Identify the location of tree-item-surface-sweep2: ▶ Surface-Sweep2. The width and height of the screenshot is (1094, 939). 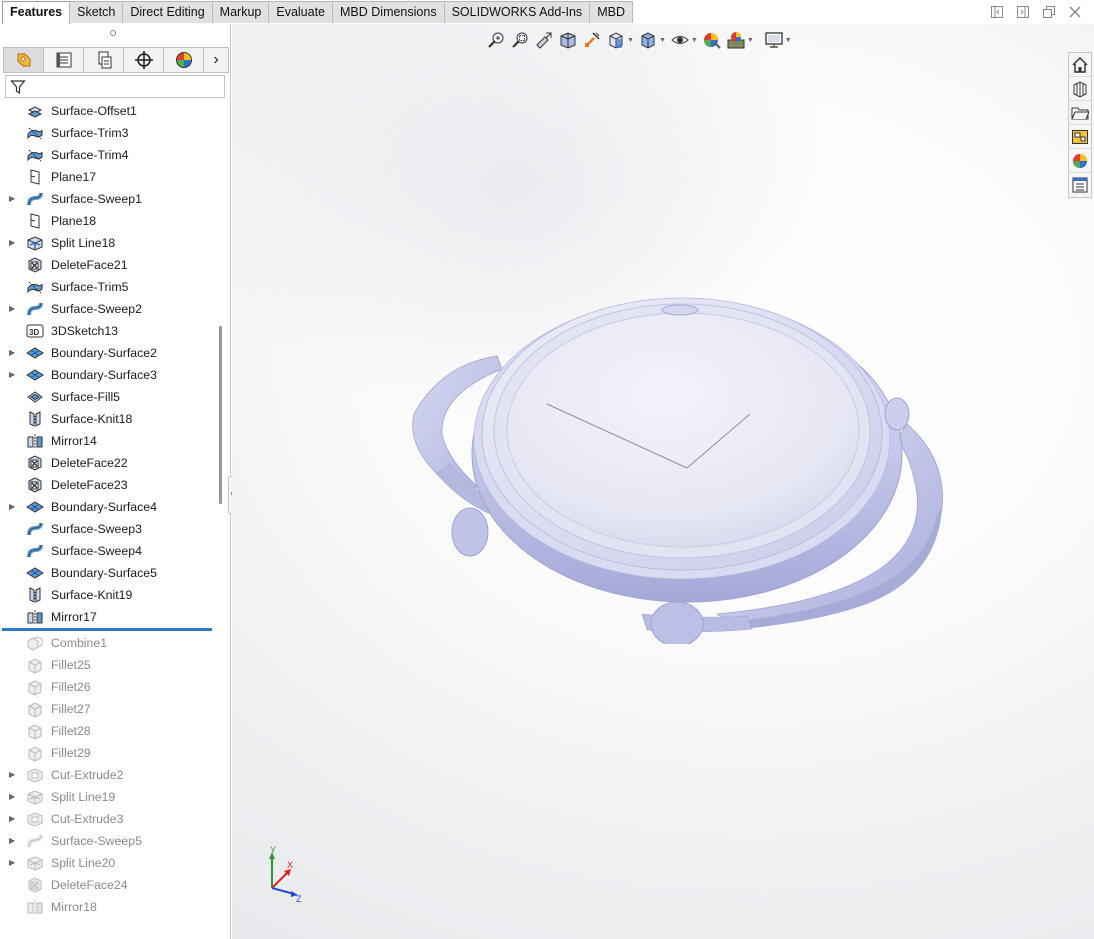
(107, 309).